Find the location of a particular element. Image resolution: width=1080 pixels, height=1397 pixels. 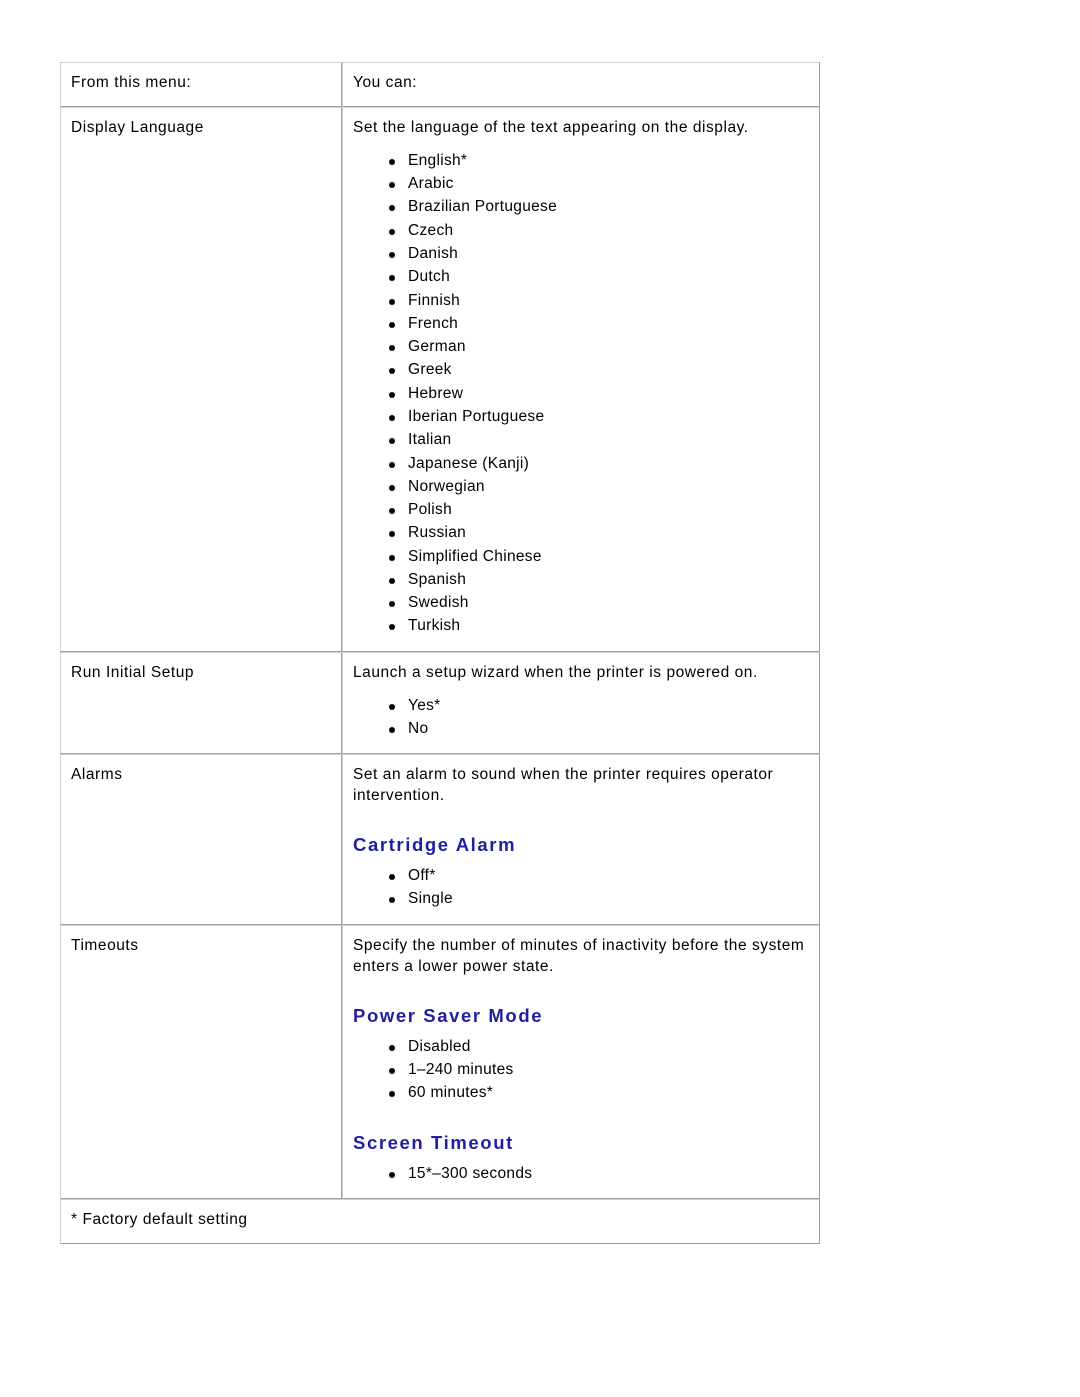

list-item: No is located at coordinates (599, 729).